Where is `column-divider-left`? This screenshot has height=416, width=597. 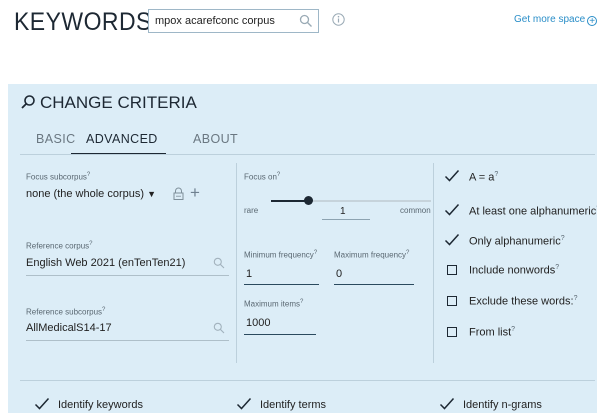
column-divider-left is located at coordinates (236, 263).